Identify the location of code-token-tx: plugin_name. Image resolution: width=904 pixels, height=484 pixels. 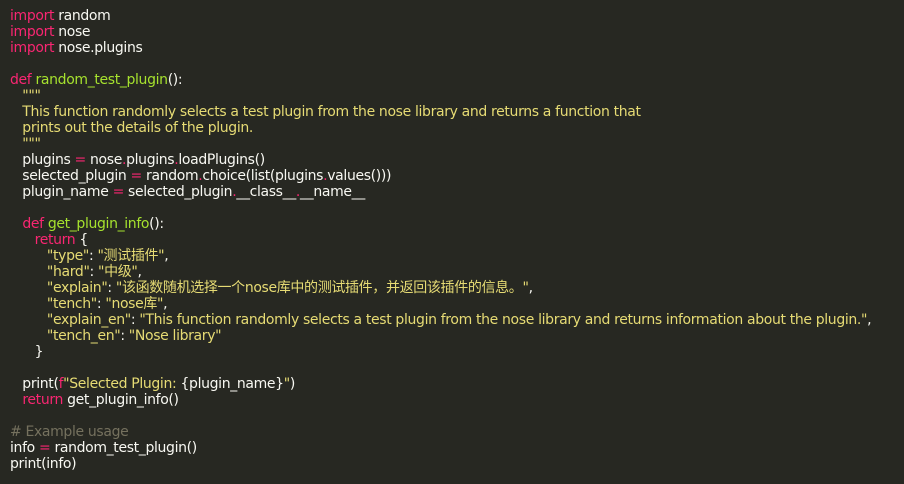
(61, 192).